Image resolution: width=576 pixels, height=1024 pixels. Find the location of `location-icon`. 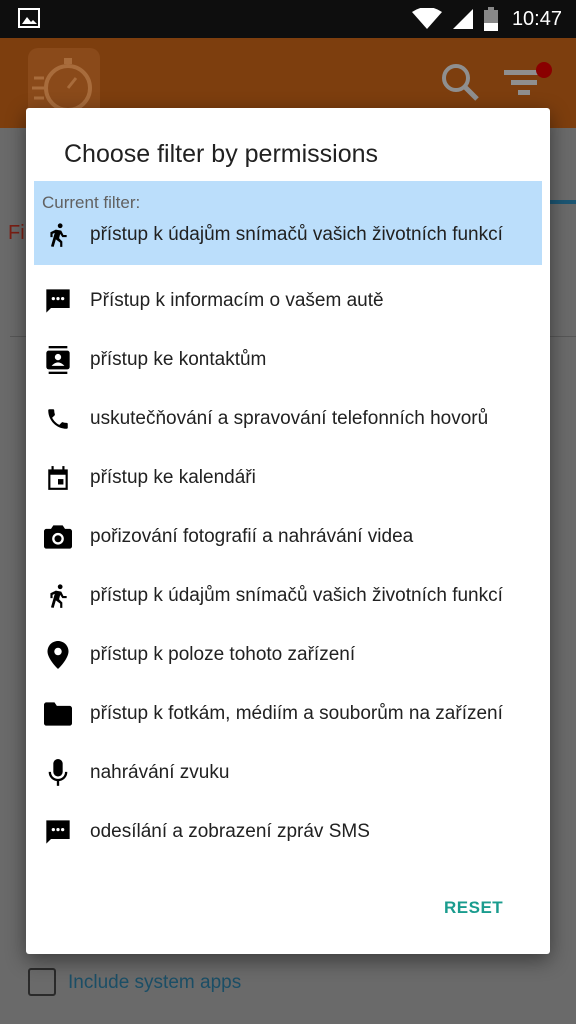

location-icon is located at coordinates (58, 655).